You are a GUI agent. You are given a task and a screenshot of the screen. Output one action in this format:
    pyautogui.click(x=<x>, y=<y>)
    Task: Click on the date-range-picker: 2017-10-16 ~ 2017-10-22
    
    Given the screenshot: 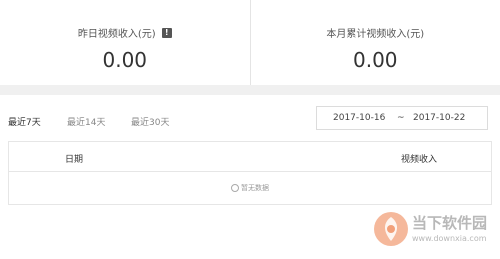 What is the action you would take?
    pyautogui.click(x=402, y=118)
    